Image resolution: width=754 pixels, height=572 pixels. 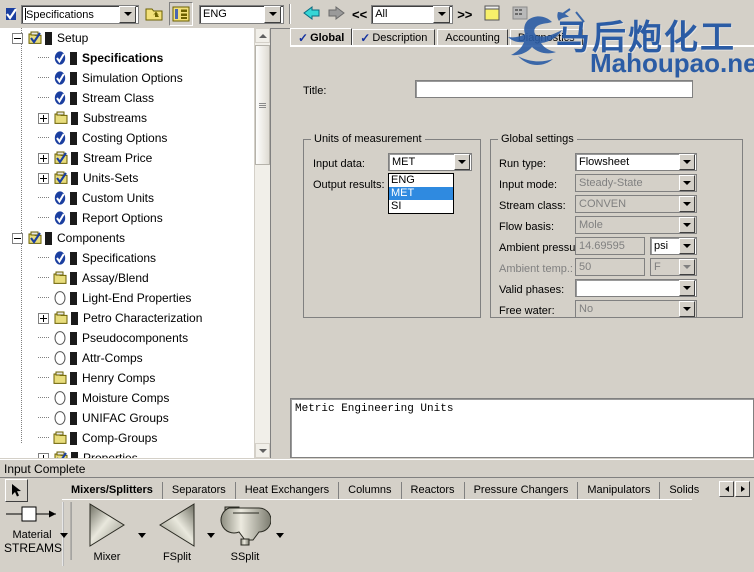 I want to click on note-button, so click(x=493, y=14).